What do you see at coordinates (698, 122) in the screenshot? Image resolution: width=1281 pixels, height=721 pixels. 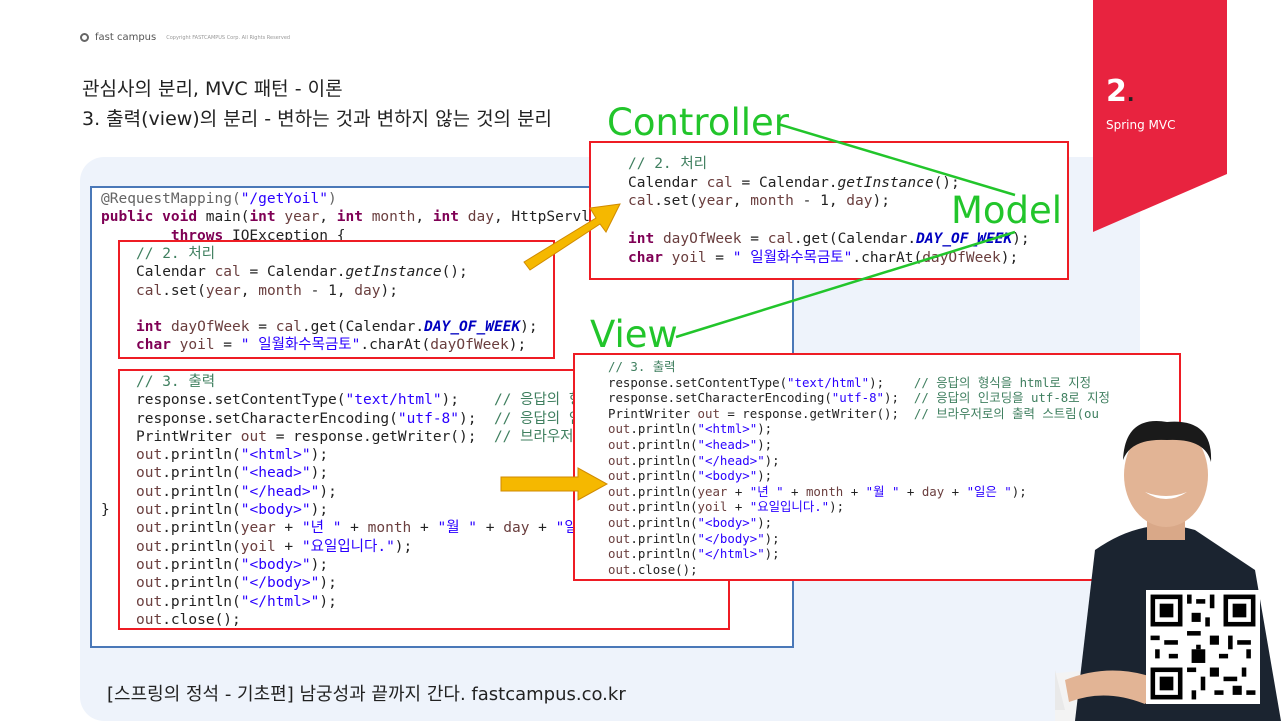 I see `controller-label: Controller` at bounding box center [698, 122].